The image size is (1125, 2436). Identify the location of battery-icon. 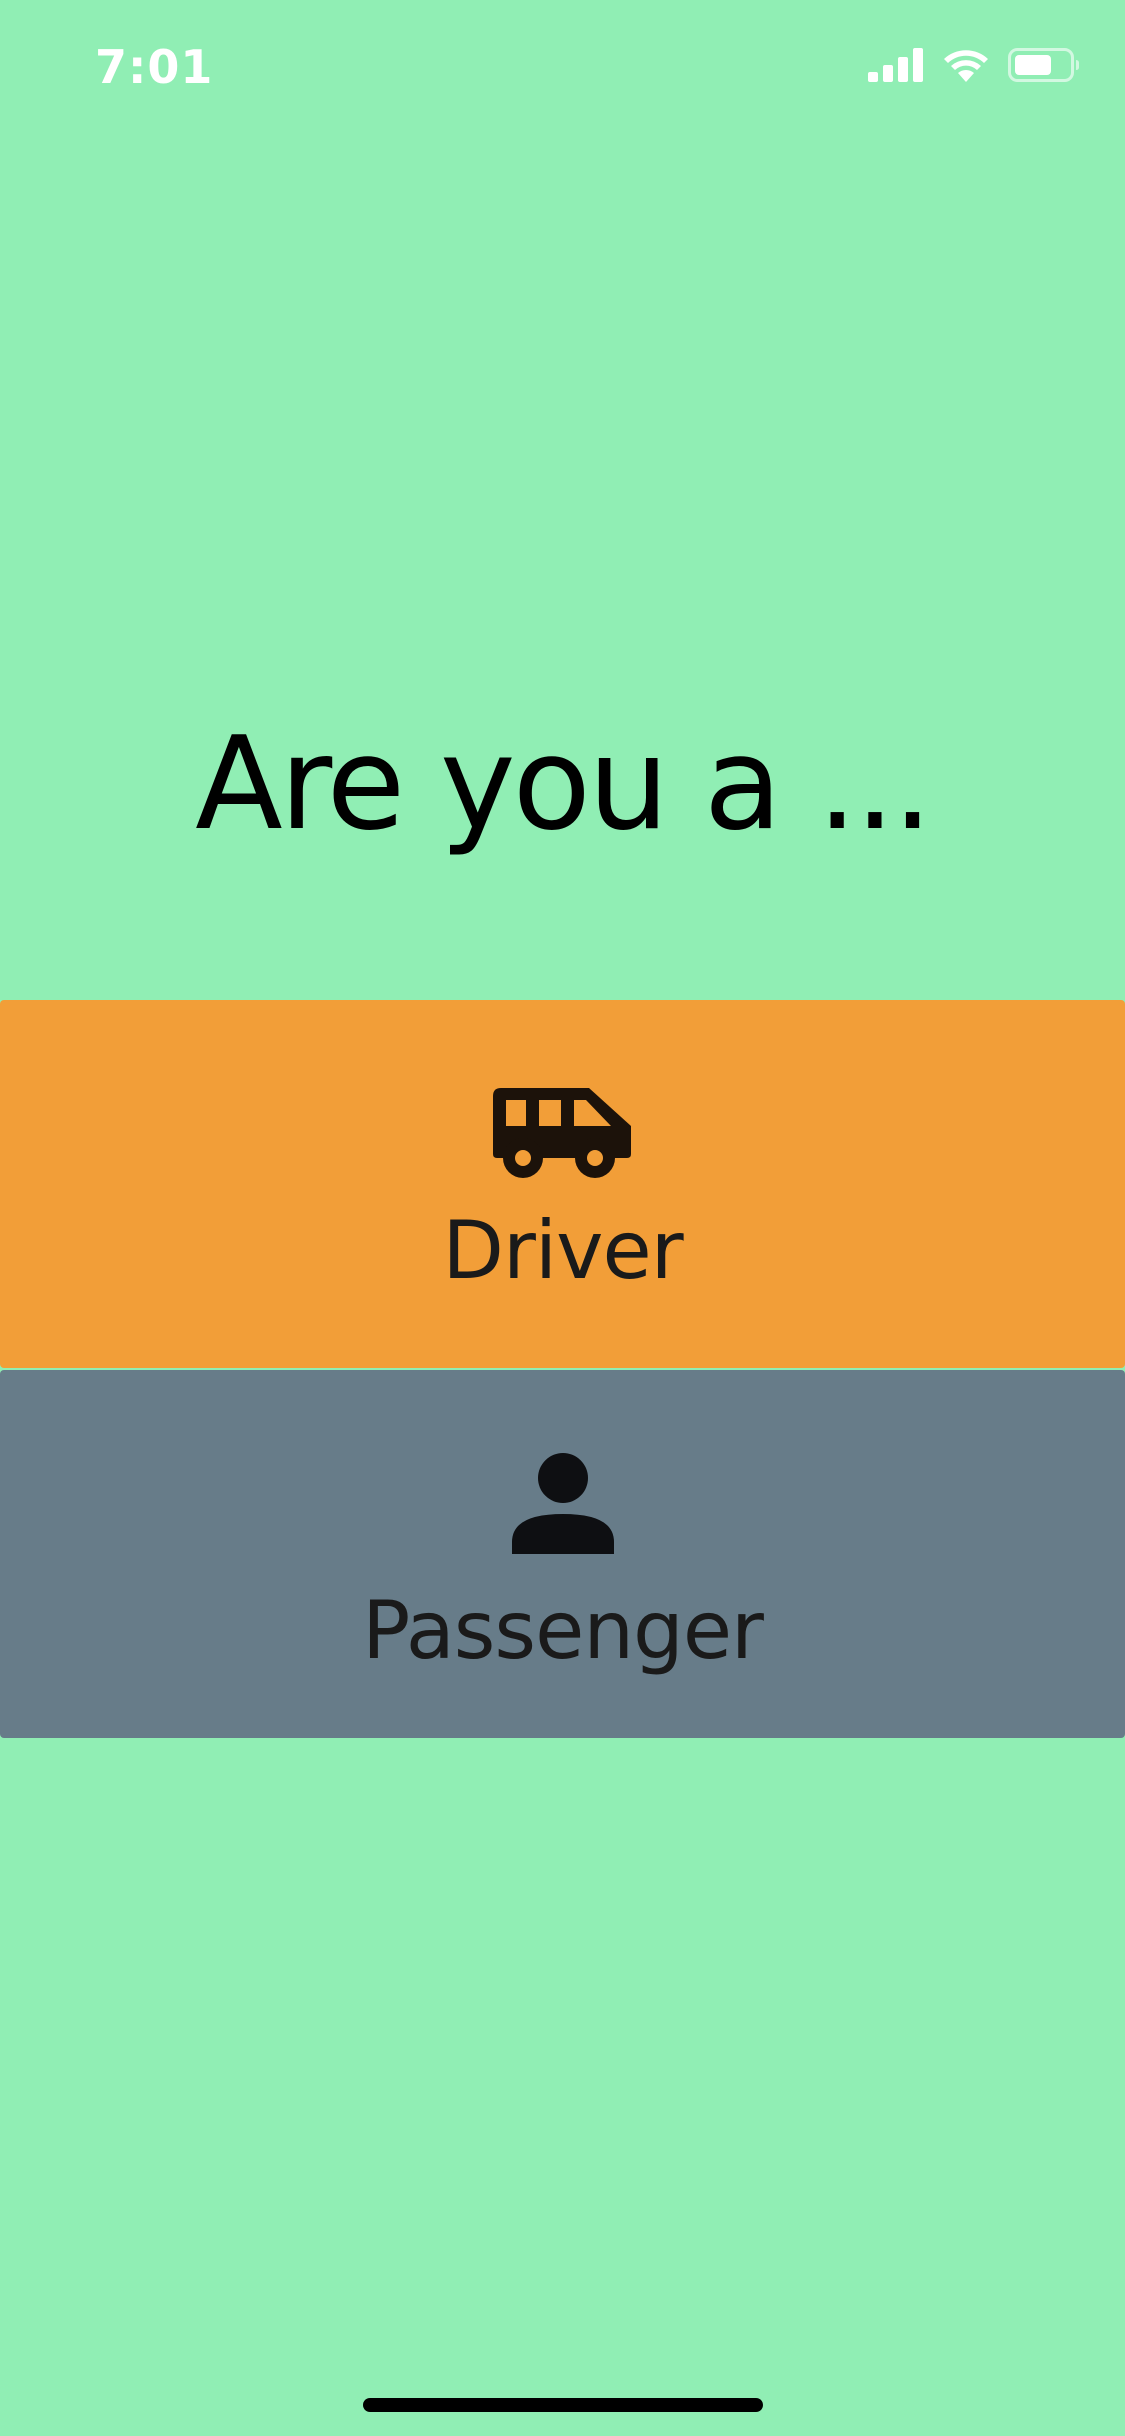
(1043, 65).